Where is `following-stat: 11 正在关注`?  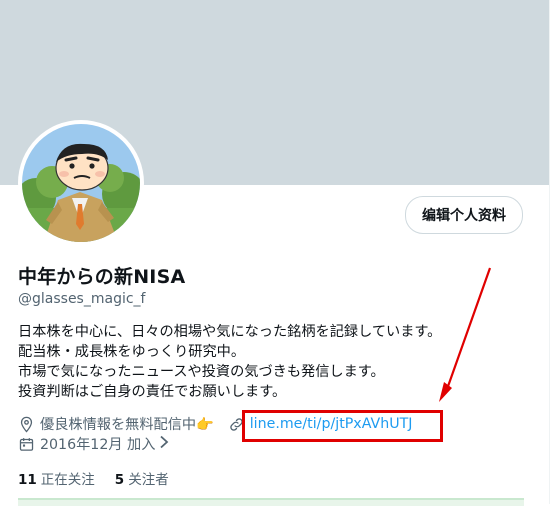
following-stat: 11 正在关注 is located at coordinates (56, 478).